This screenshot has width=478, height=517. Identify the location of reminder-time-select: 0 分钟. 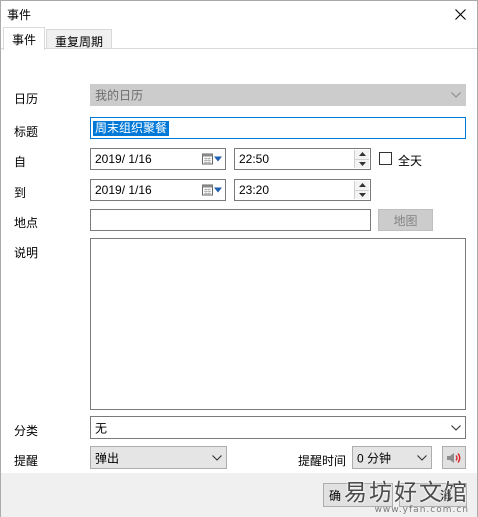
(392, 457).